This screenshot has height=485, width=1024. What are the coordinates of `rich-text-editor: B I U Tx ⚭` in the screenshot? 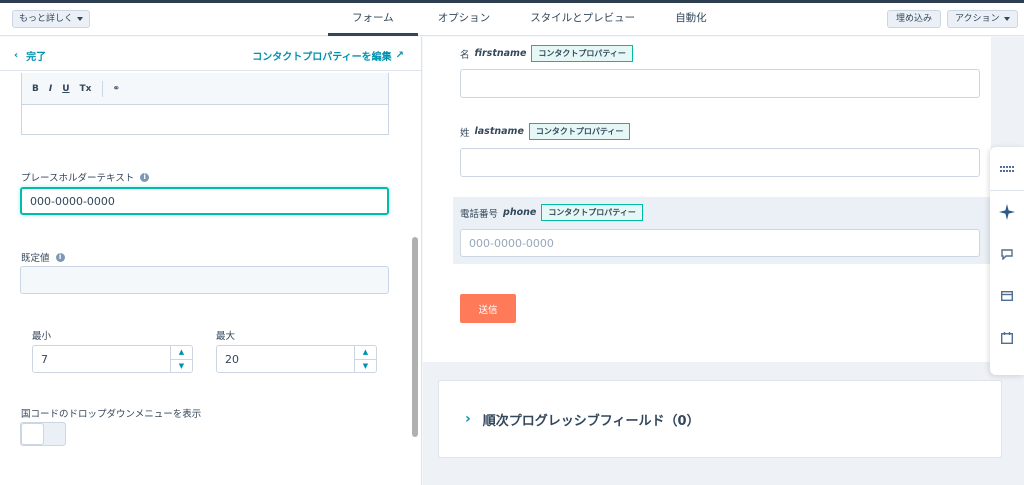 It's located at (205, 104).